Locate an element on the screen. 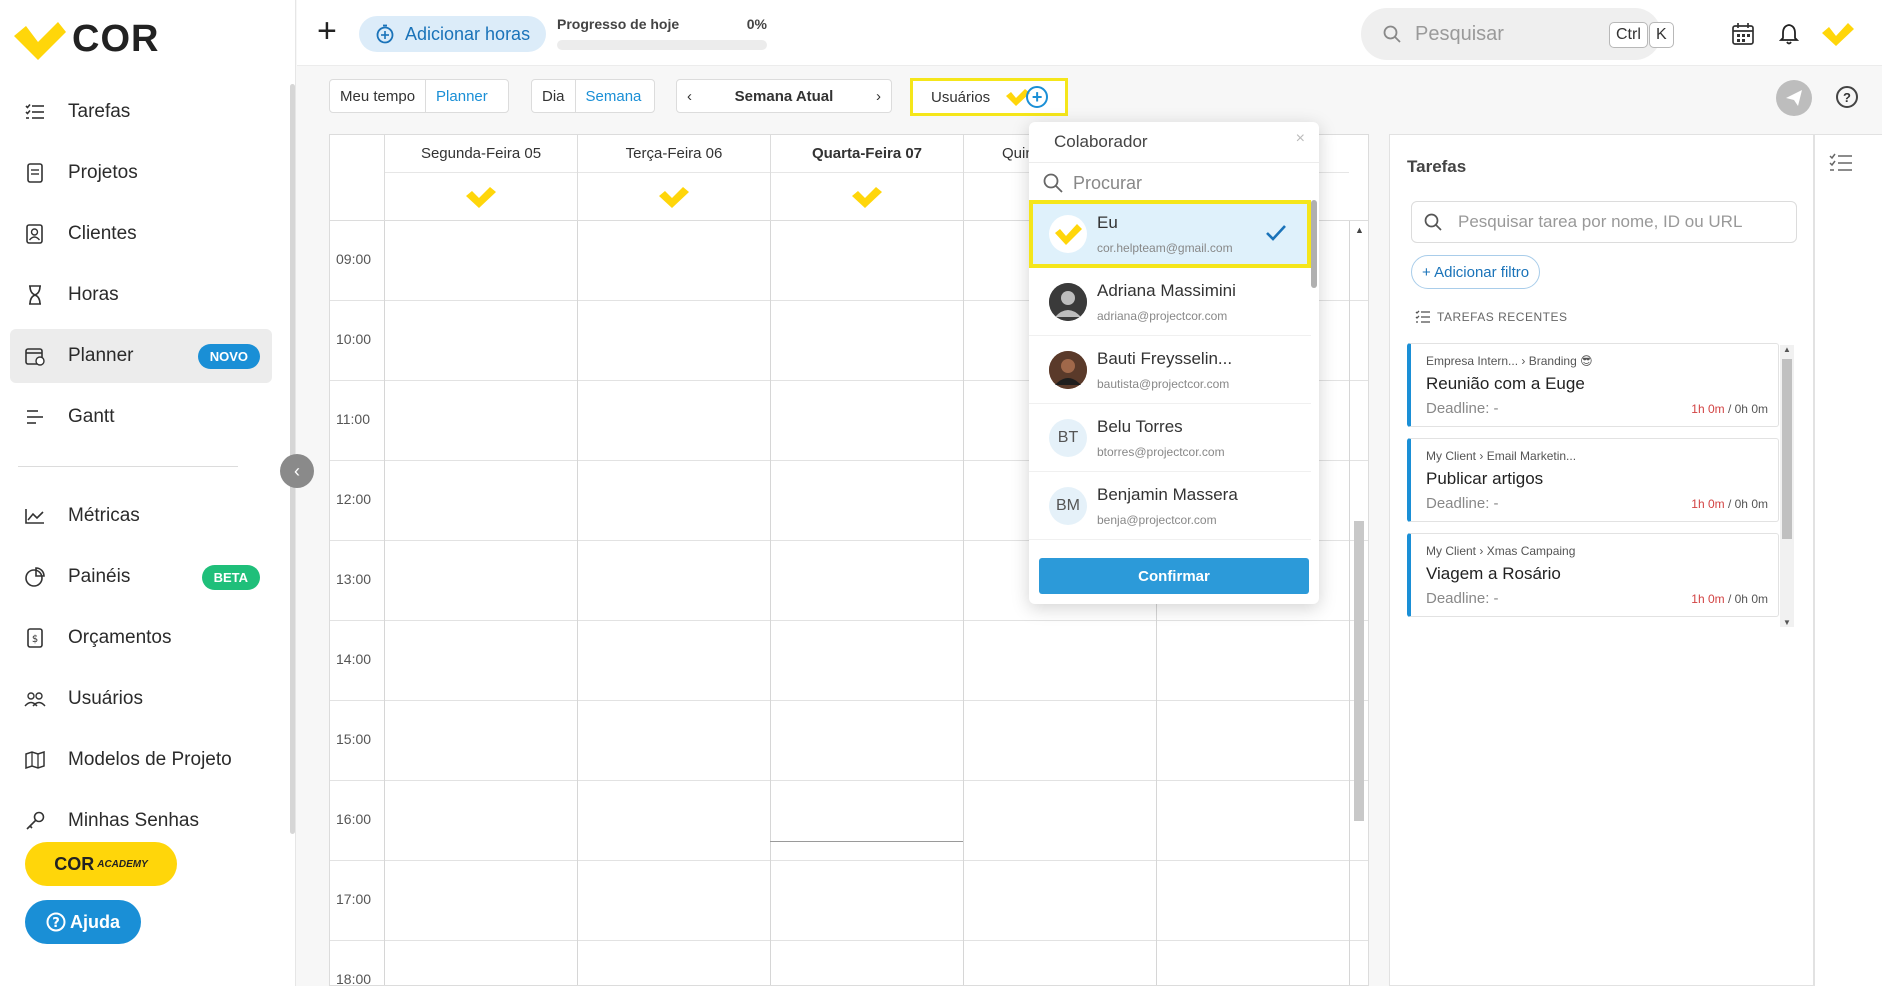 The image size is (1882, 986). task-list-icon is located at coordinates (1841, 165).